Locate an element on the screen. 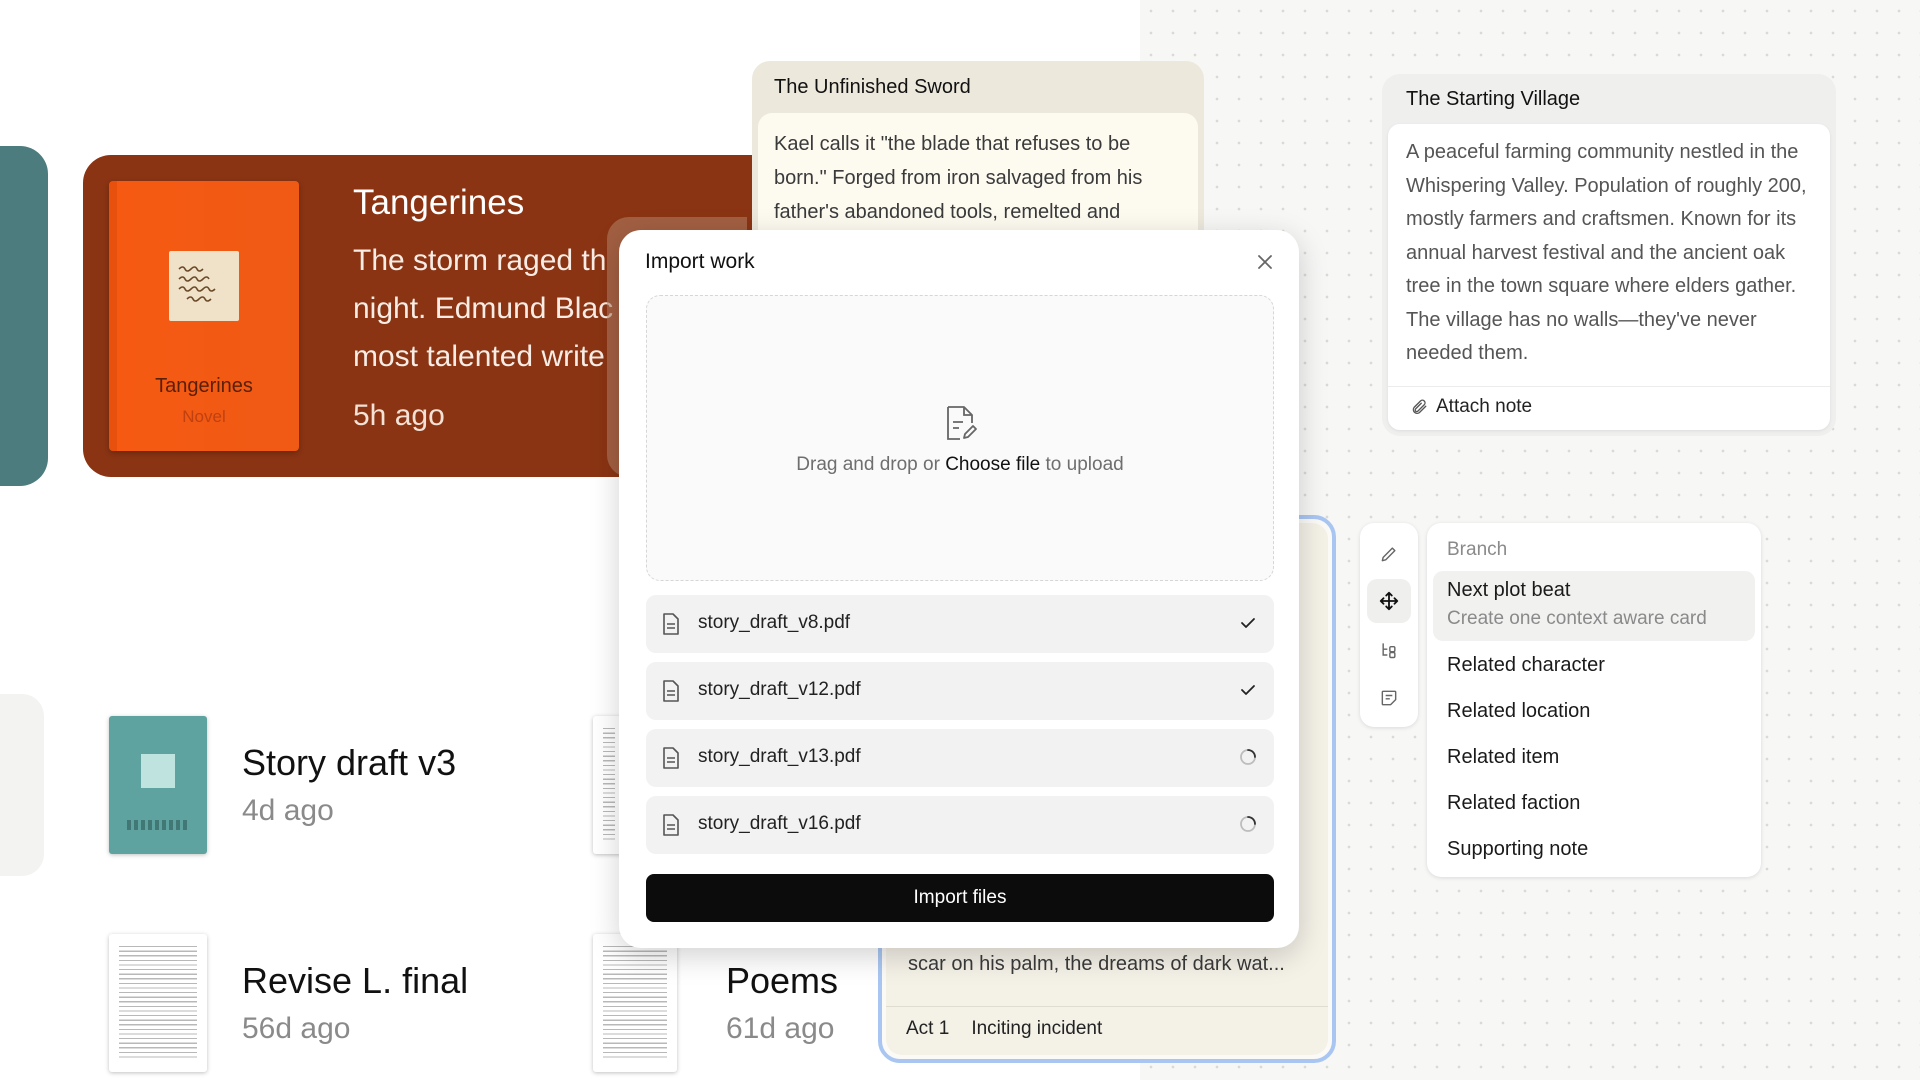  file-name: story_draft_v12.pdf is located at coordinates (779, 689).